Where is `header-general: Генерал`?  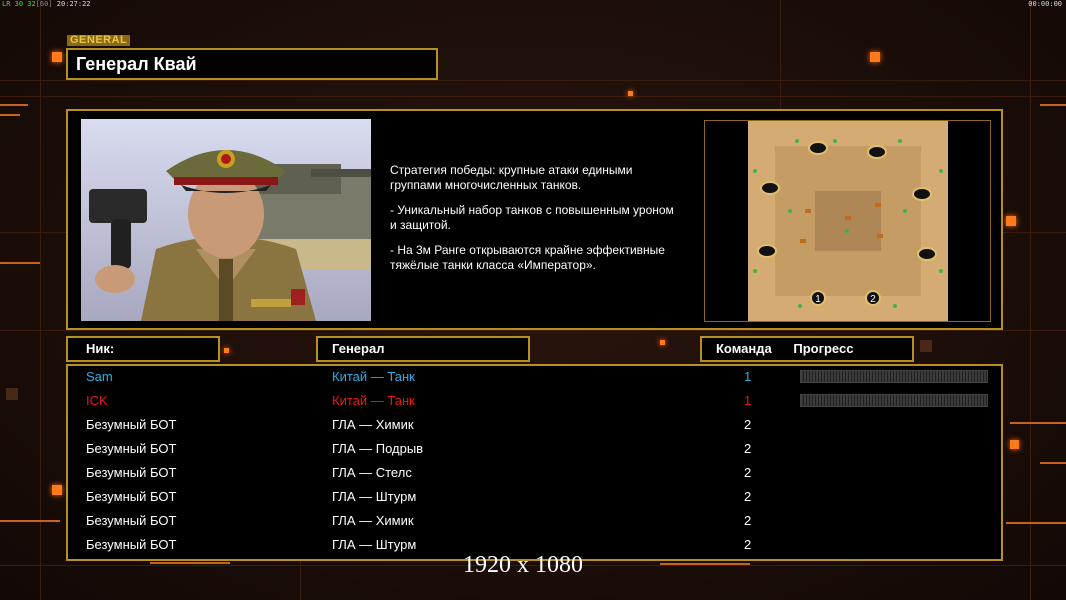
header-general: Генерал is located at coordinates (423, 349).